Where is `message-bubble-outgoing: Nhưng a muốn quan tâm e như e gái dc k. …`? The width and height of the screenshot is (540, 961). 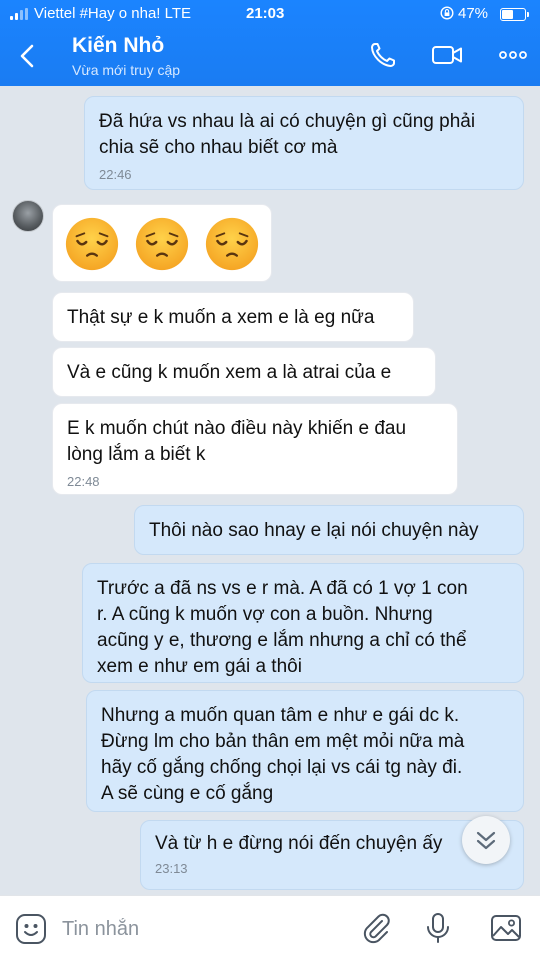
message-bubble-outgoing: Nhưng a muốn quan tâm e như e gái dc k. … is located at coordinates (305, 751).